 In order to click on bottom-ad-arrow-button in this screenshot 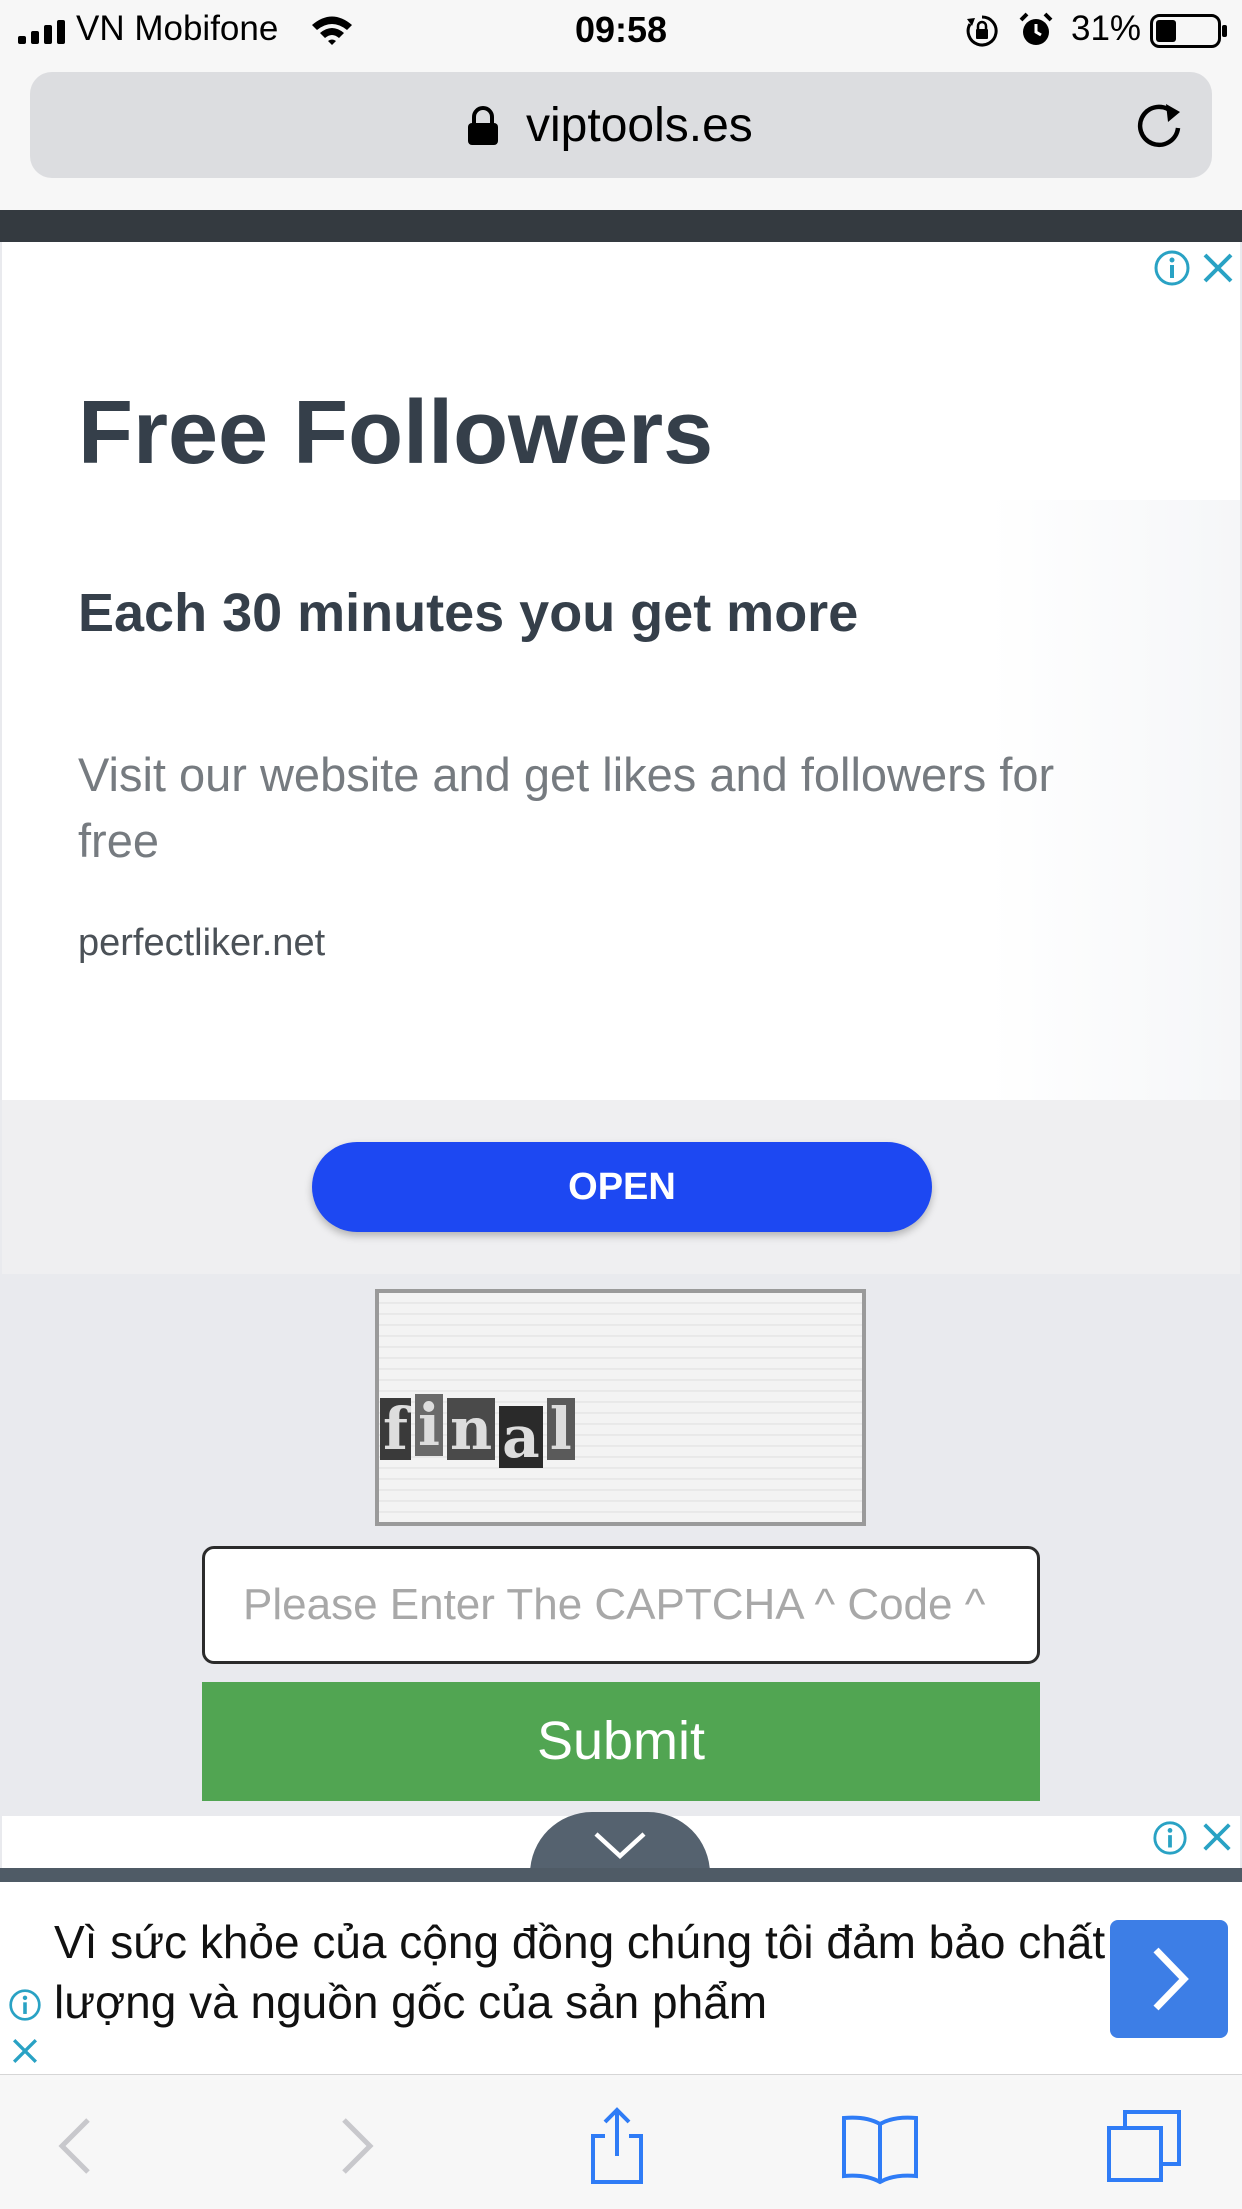, I will do `click(1169, 1979)`.